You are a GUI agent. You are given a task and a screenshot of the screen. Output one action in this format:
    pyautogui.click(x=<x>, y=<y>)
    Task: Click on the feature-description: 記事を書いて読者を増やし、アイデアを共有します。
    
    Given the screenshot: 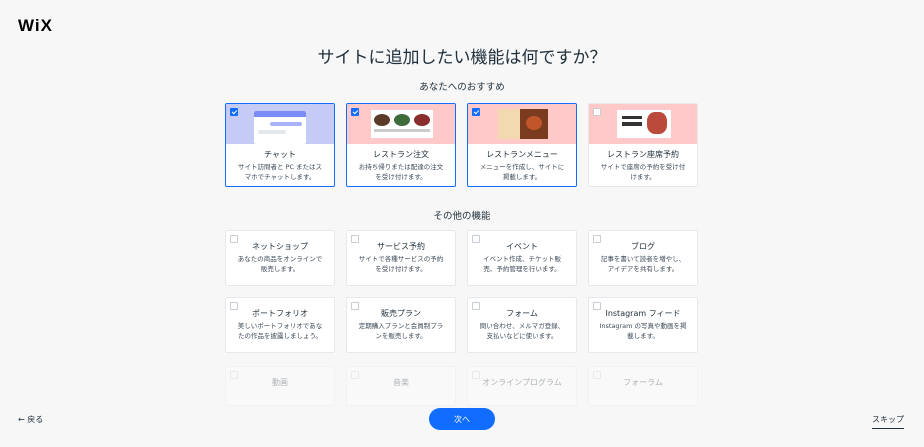 What is the action you would take?
    pyautogui.click(x=643, y=264)
    